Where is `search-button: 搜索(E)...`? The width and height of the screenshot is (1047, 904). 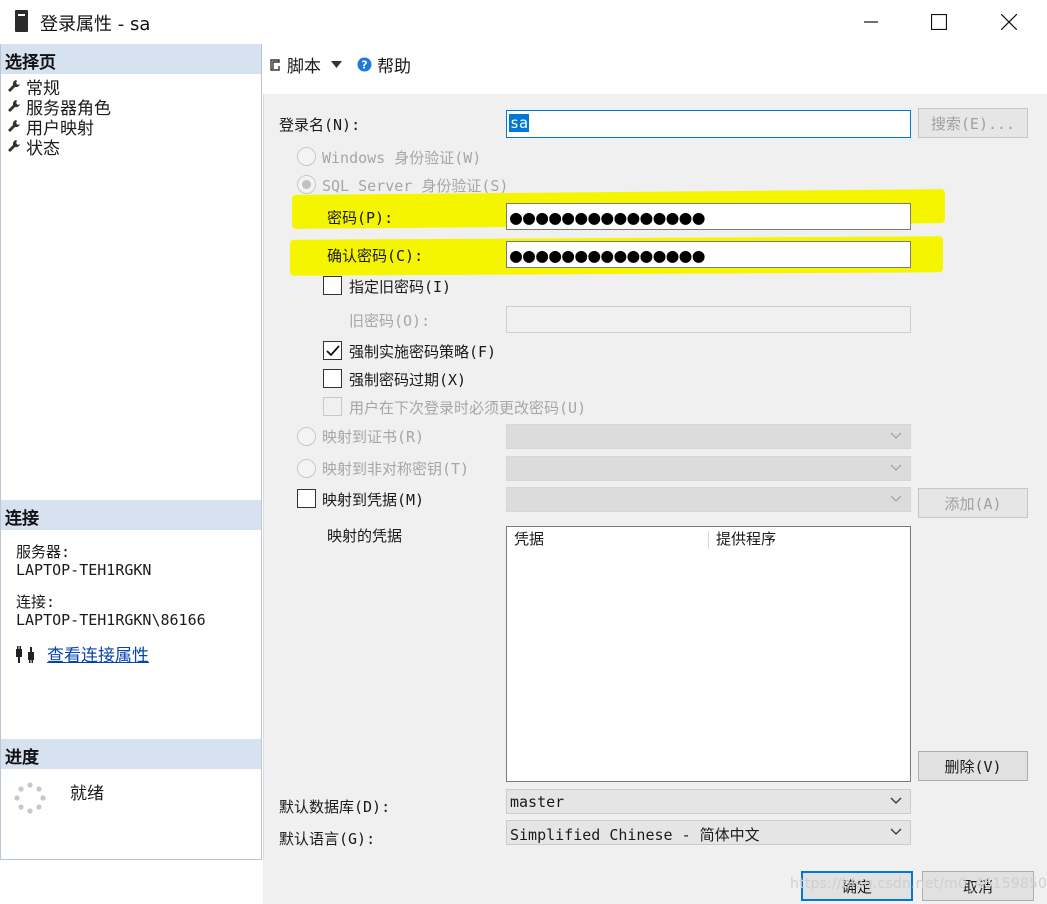
search-button: 搜索(E)... is located at coordinates (973, 123).